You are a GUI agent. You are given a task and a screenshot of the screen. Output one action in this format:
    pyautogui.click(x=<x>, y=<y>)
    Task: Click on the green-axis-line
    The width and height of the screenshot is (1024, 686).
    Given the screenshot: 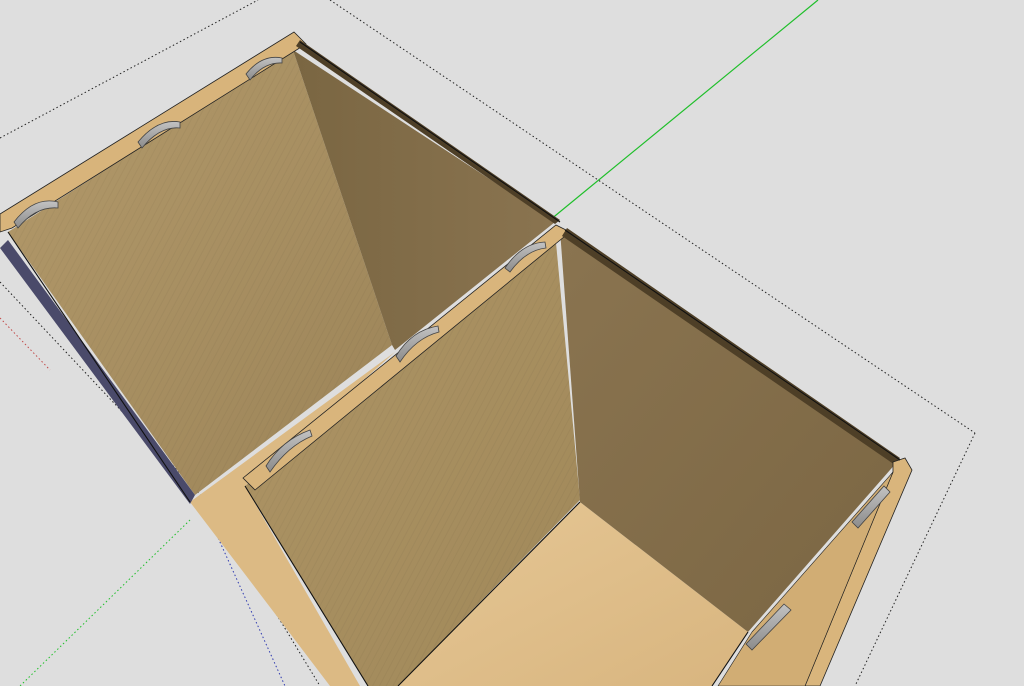 What is the action you would take?
    pyautogui.click(x=684, y=110)
    